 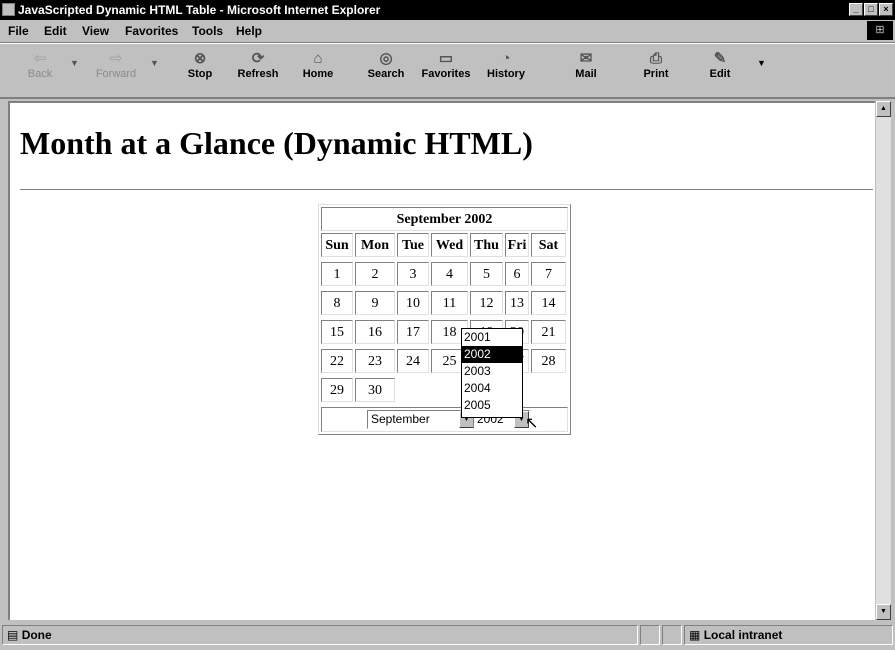 I want to click on calendar-title: September 2002, so click(x=444, y=219).